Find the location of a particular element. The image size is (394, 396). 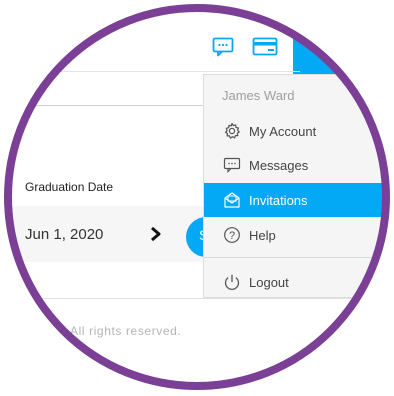

menu-item-invitations: Invitations is located at coordinates (294, 200).